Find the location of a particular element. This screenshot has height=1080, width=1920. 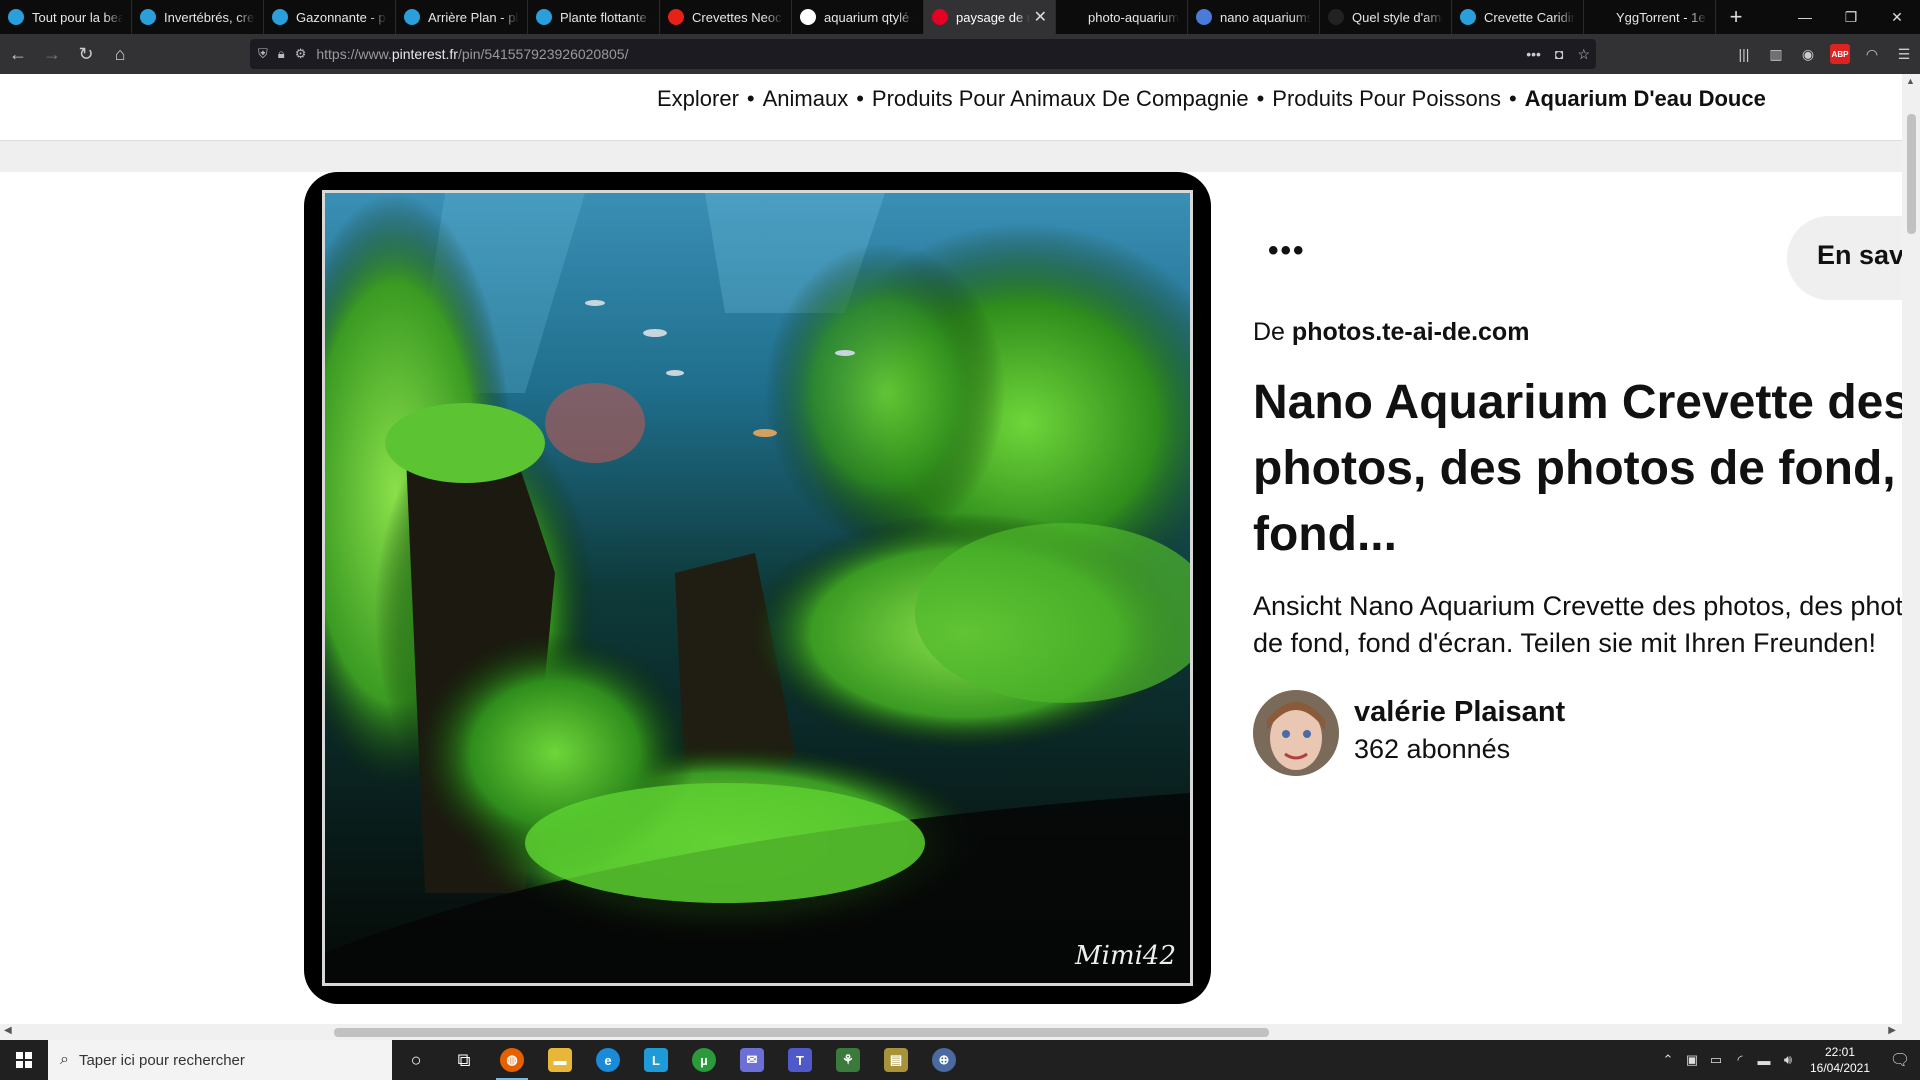

start-button is located at coordinates (24, 1060).